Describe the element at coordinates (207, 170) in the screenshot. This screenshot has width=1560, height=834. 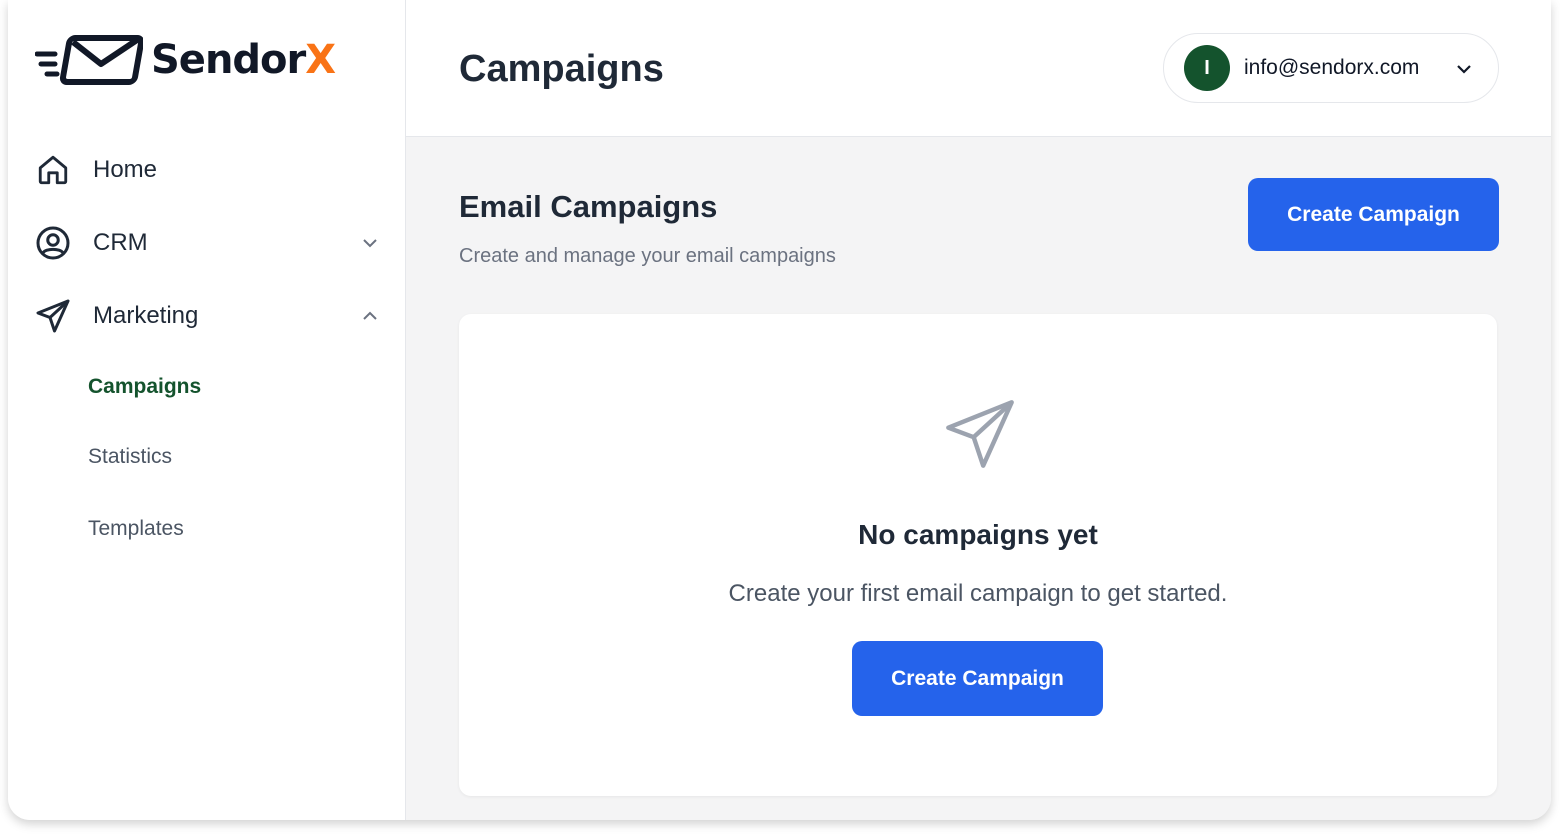
I see `sidebar-item-home: Home` at that location.